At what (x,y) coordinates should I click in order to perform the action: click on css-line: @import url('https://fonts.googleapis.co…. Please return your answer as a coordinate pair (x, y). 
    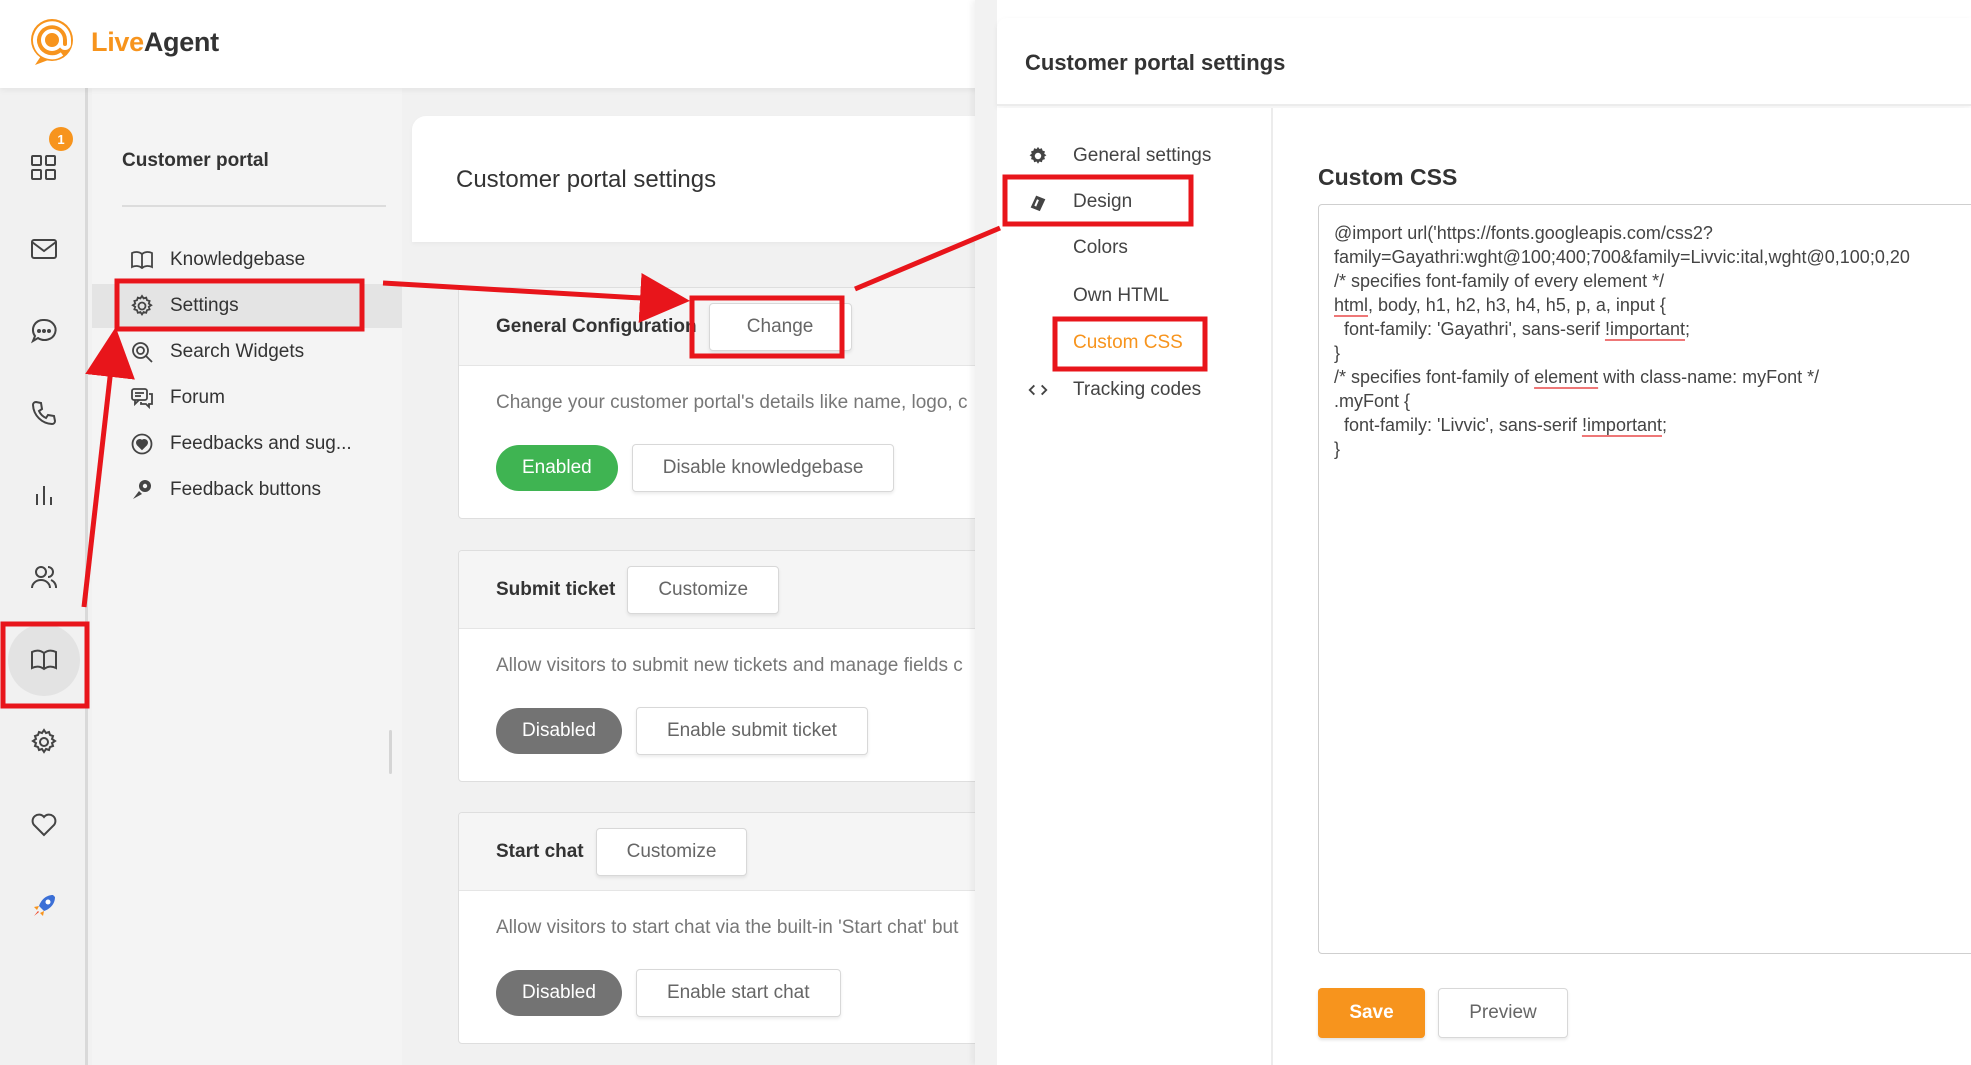
    Looking at the image, I should click on (1523, 233).